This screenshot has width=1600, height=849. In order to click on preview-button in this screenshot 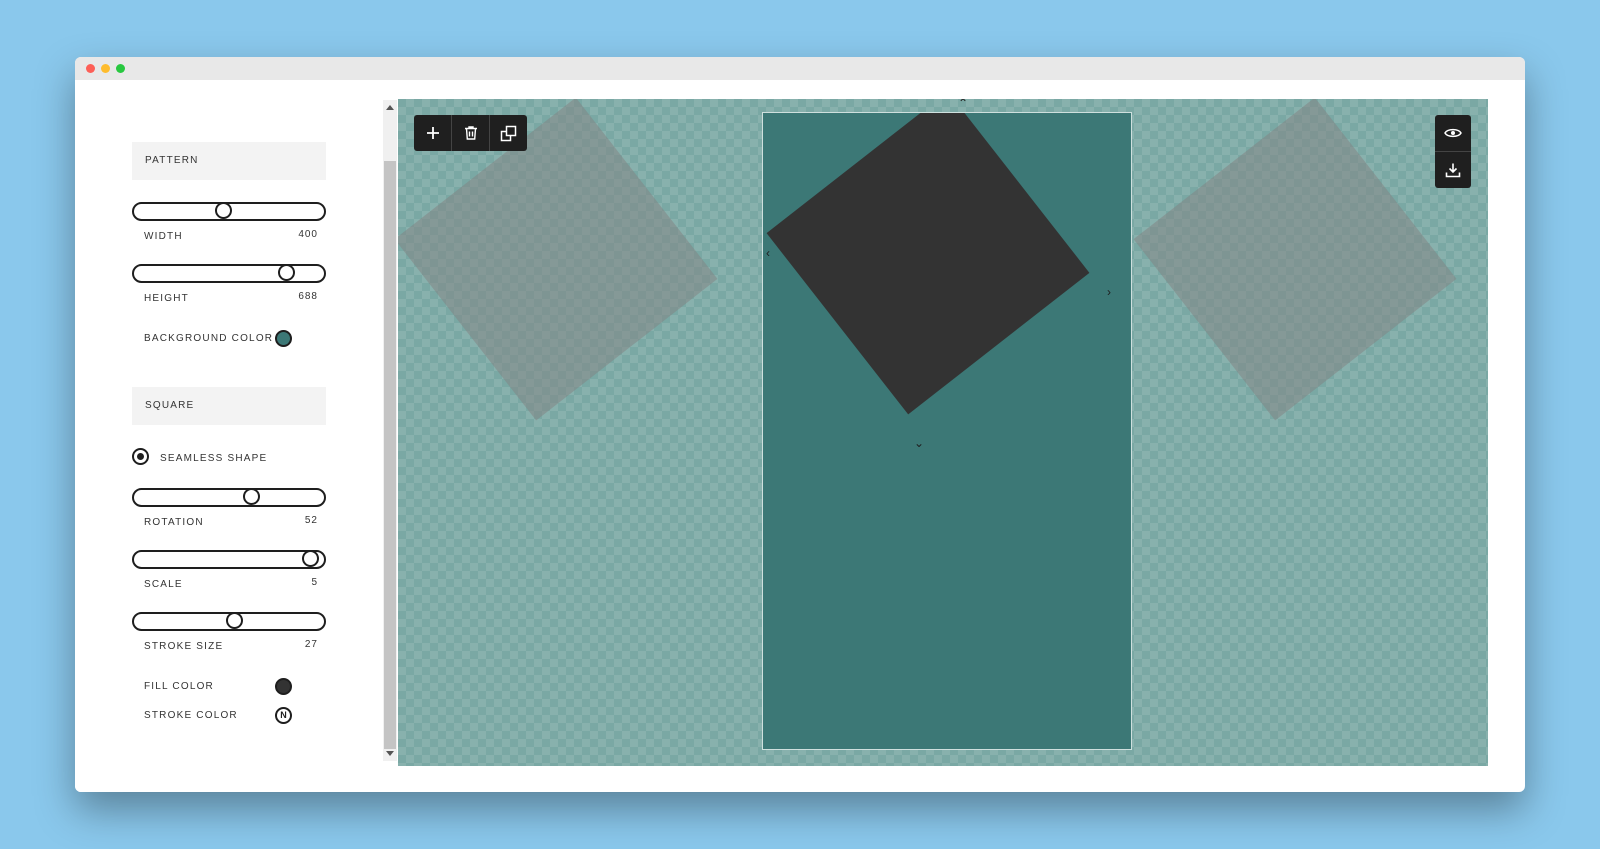, I will do `click(1453, 133)`.